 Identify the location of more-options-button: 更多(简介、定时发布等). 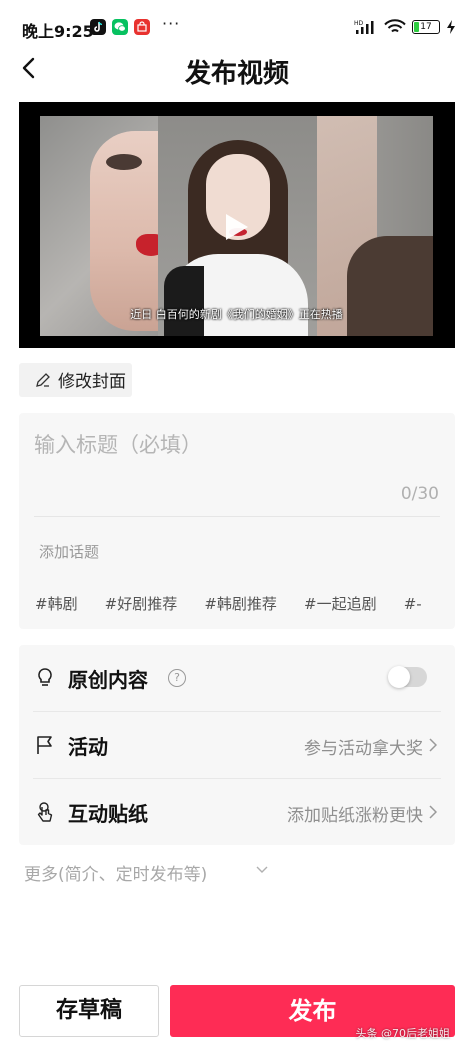
(115, 872).